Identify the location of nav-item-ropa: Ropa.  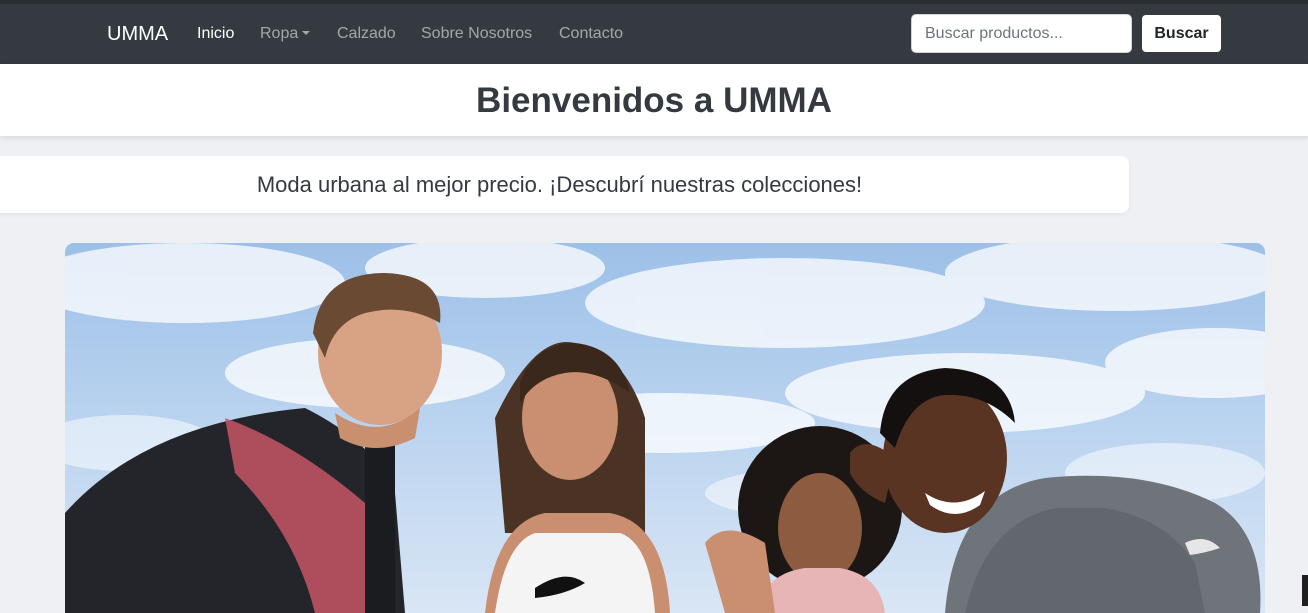
(285, 34).